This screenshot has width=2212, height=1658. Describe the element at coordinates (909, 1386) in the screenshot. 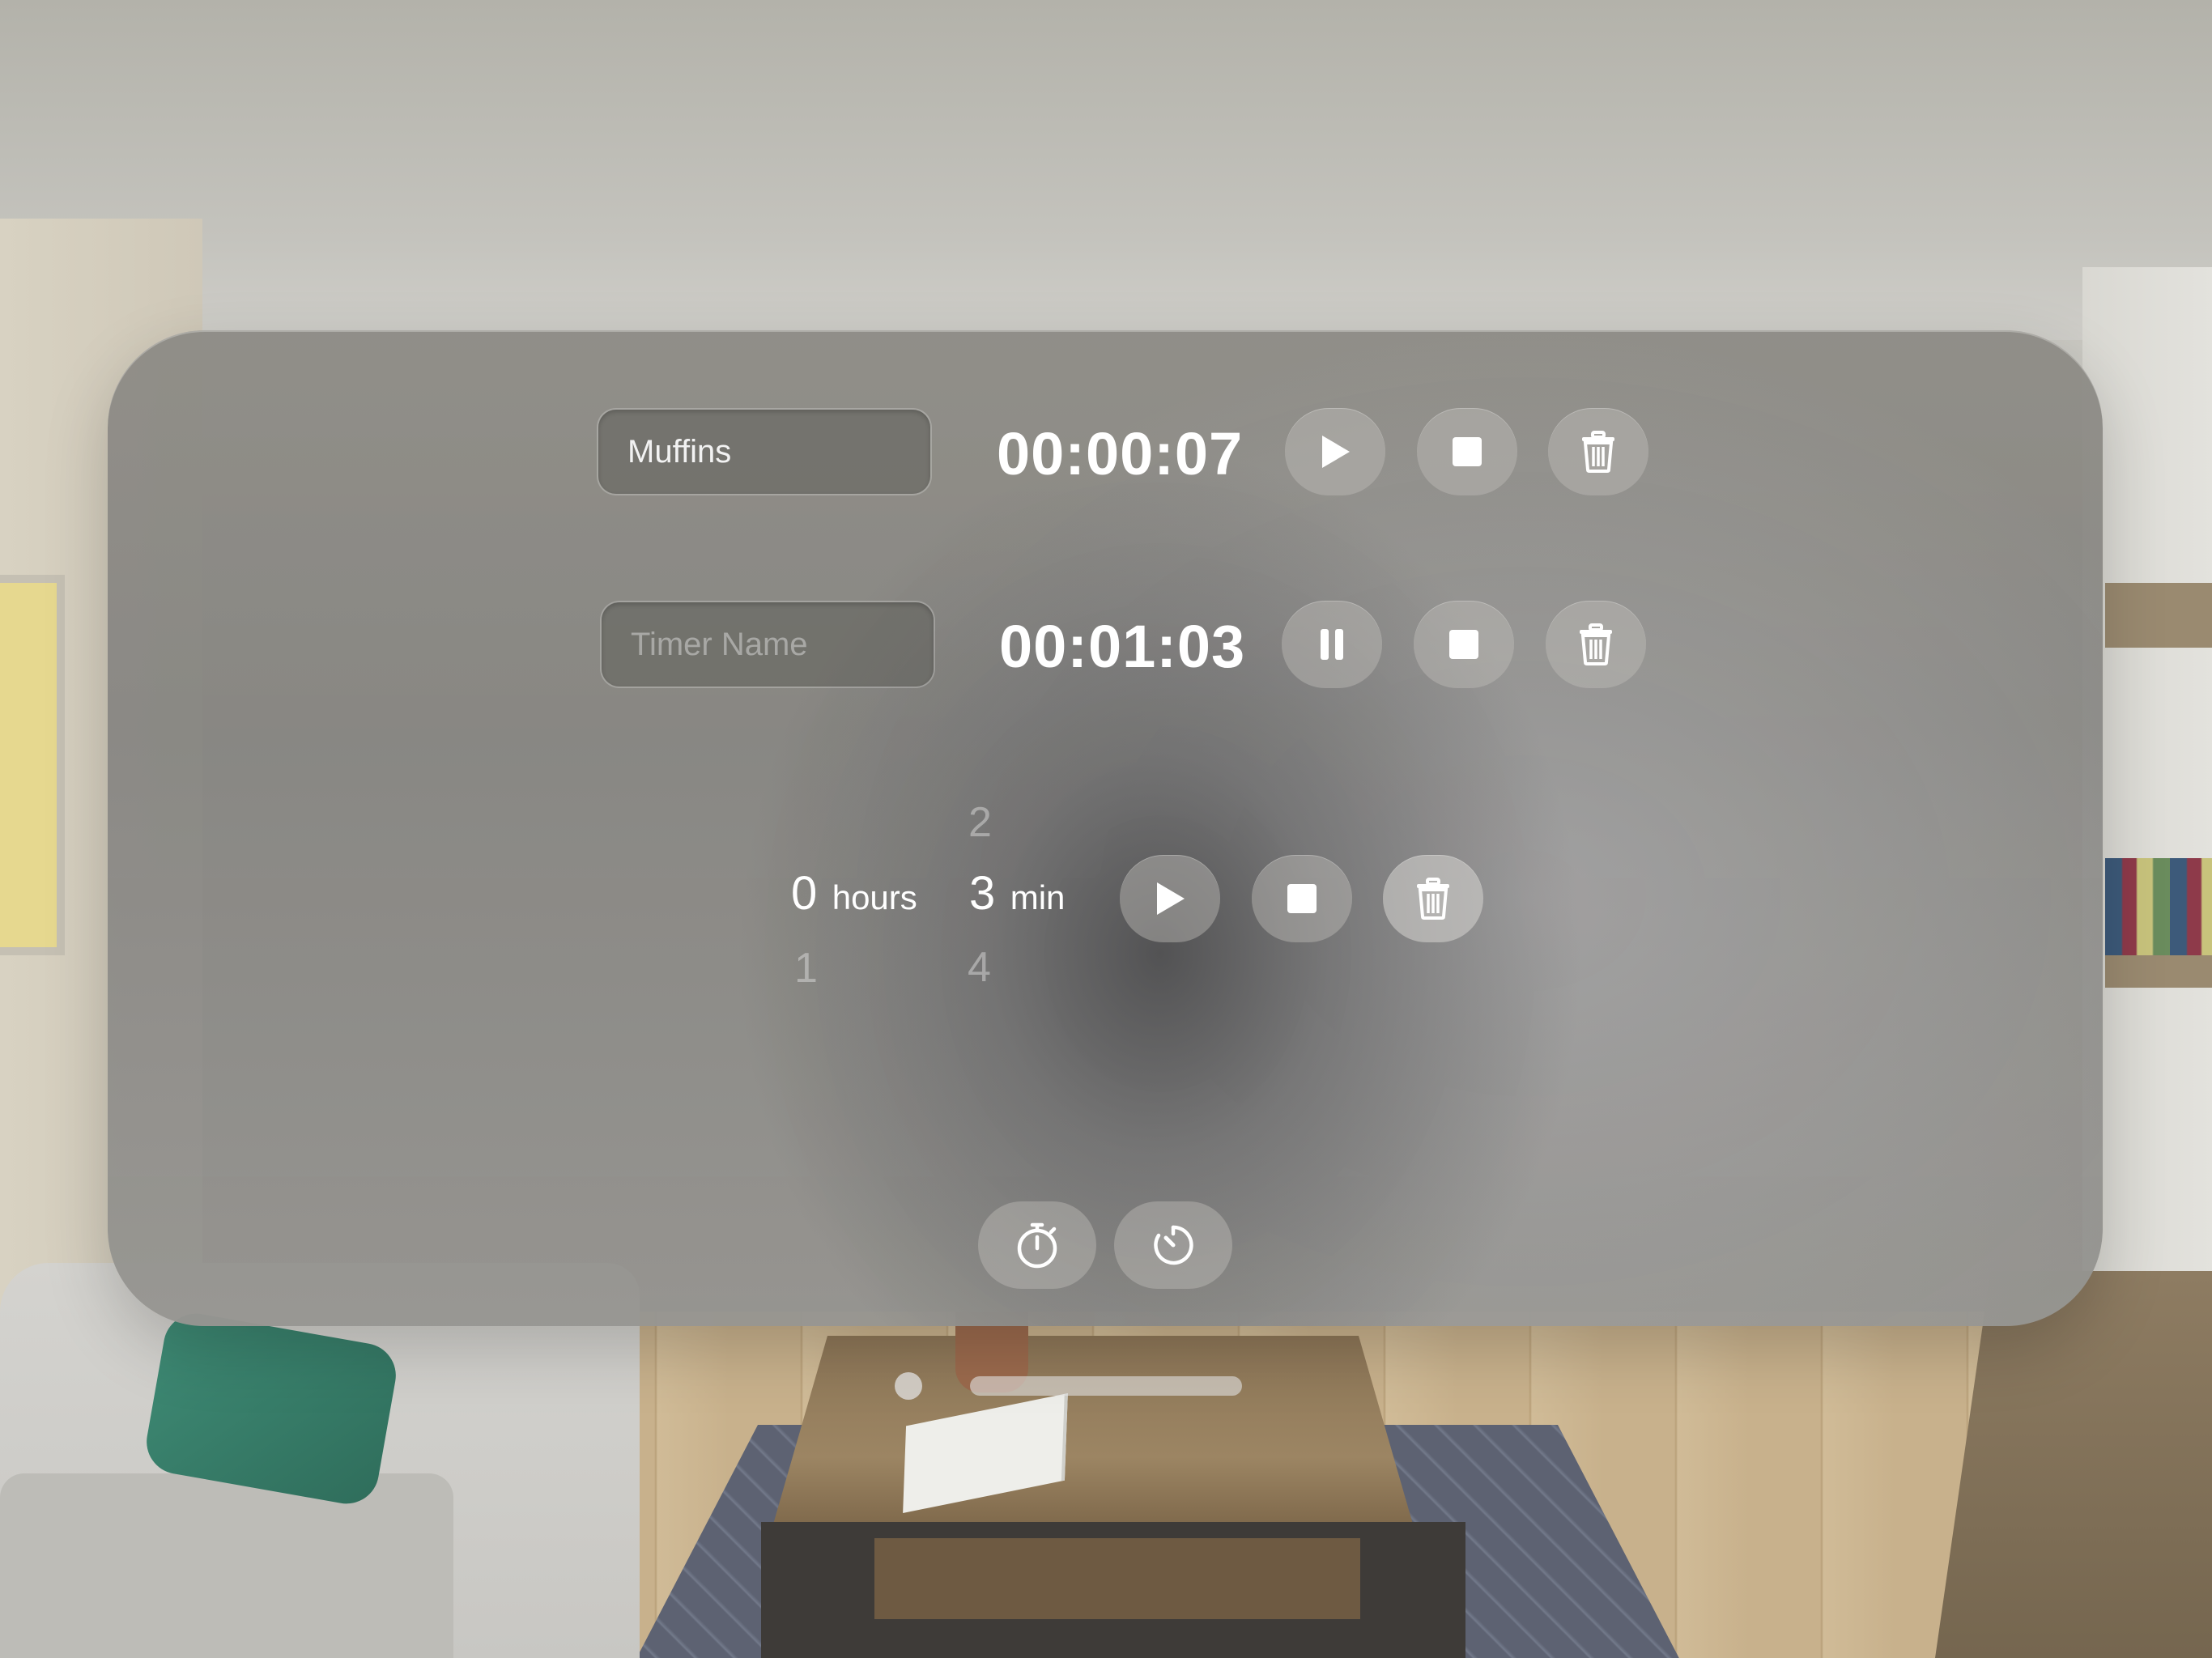

I see `window-close-dot` at that location.